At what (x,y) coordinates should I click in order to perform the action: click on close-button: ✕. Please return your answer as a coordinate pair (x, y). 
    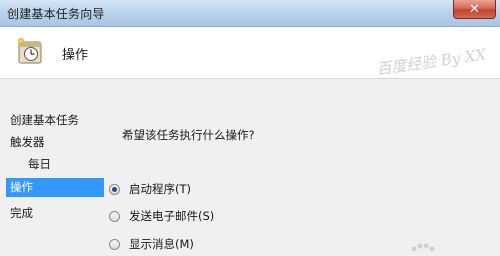
    Looking at the image, I should click on (474, 9).